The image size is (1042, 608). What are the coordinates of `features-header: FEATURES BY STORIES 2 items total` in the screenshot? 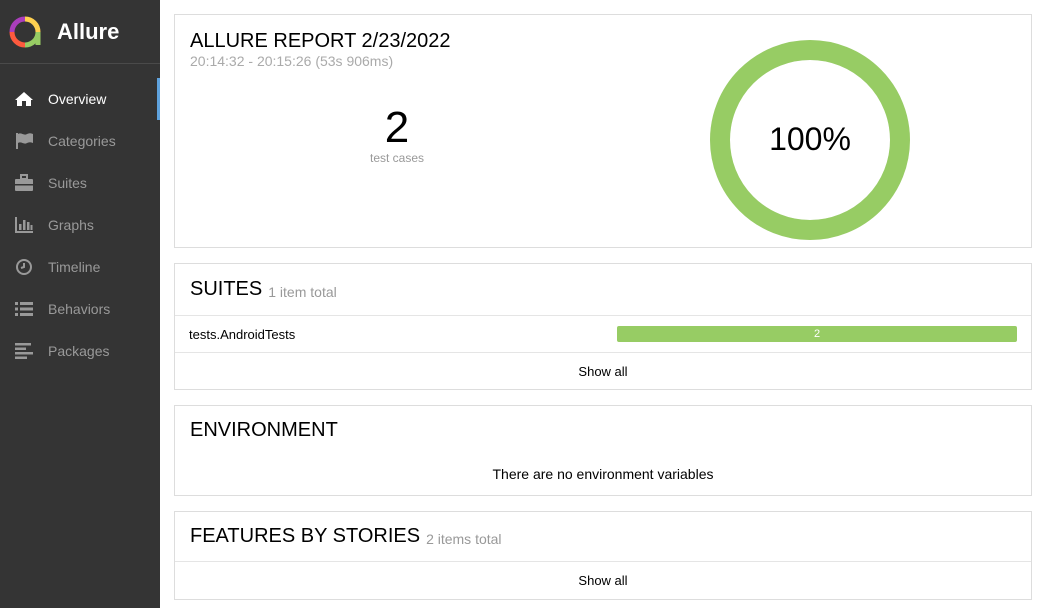 It's located at (603, 537).